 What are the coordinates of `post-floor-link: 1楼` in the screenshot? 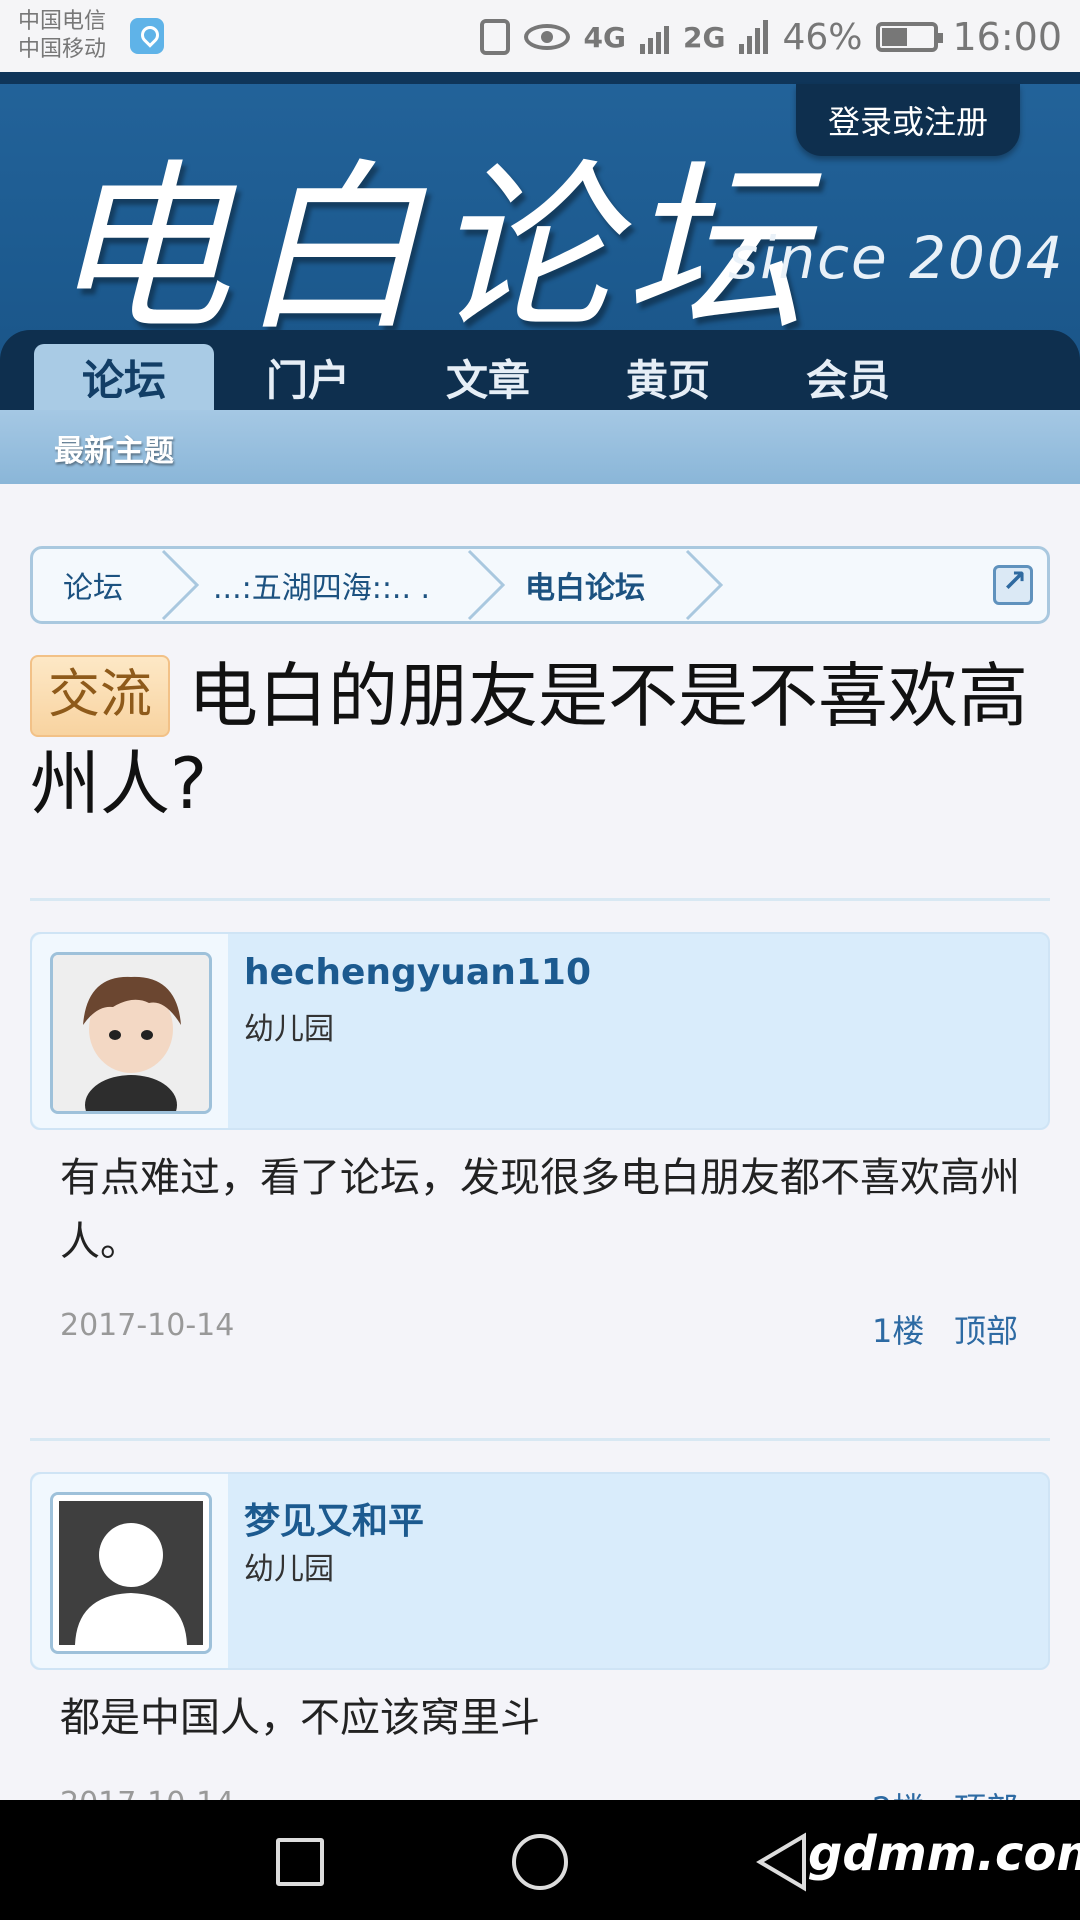 It's located at (898, 1329).